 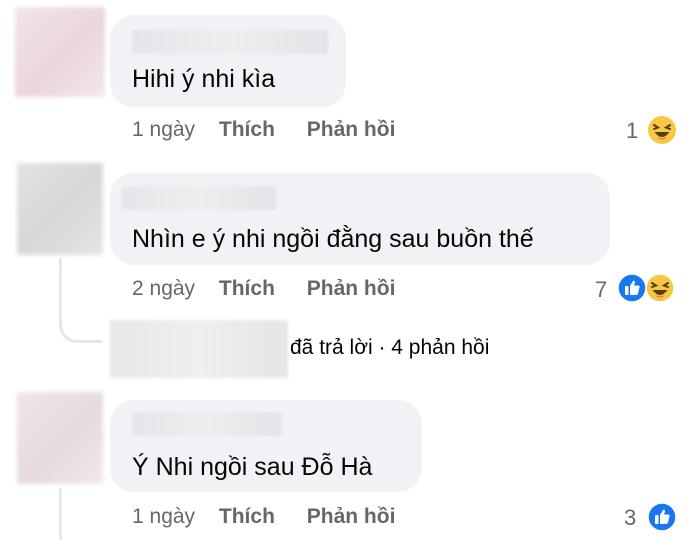 I want to click on comment-time: 2 ngày, so click(x=163, y=288).